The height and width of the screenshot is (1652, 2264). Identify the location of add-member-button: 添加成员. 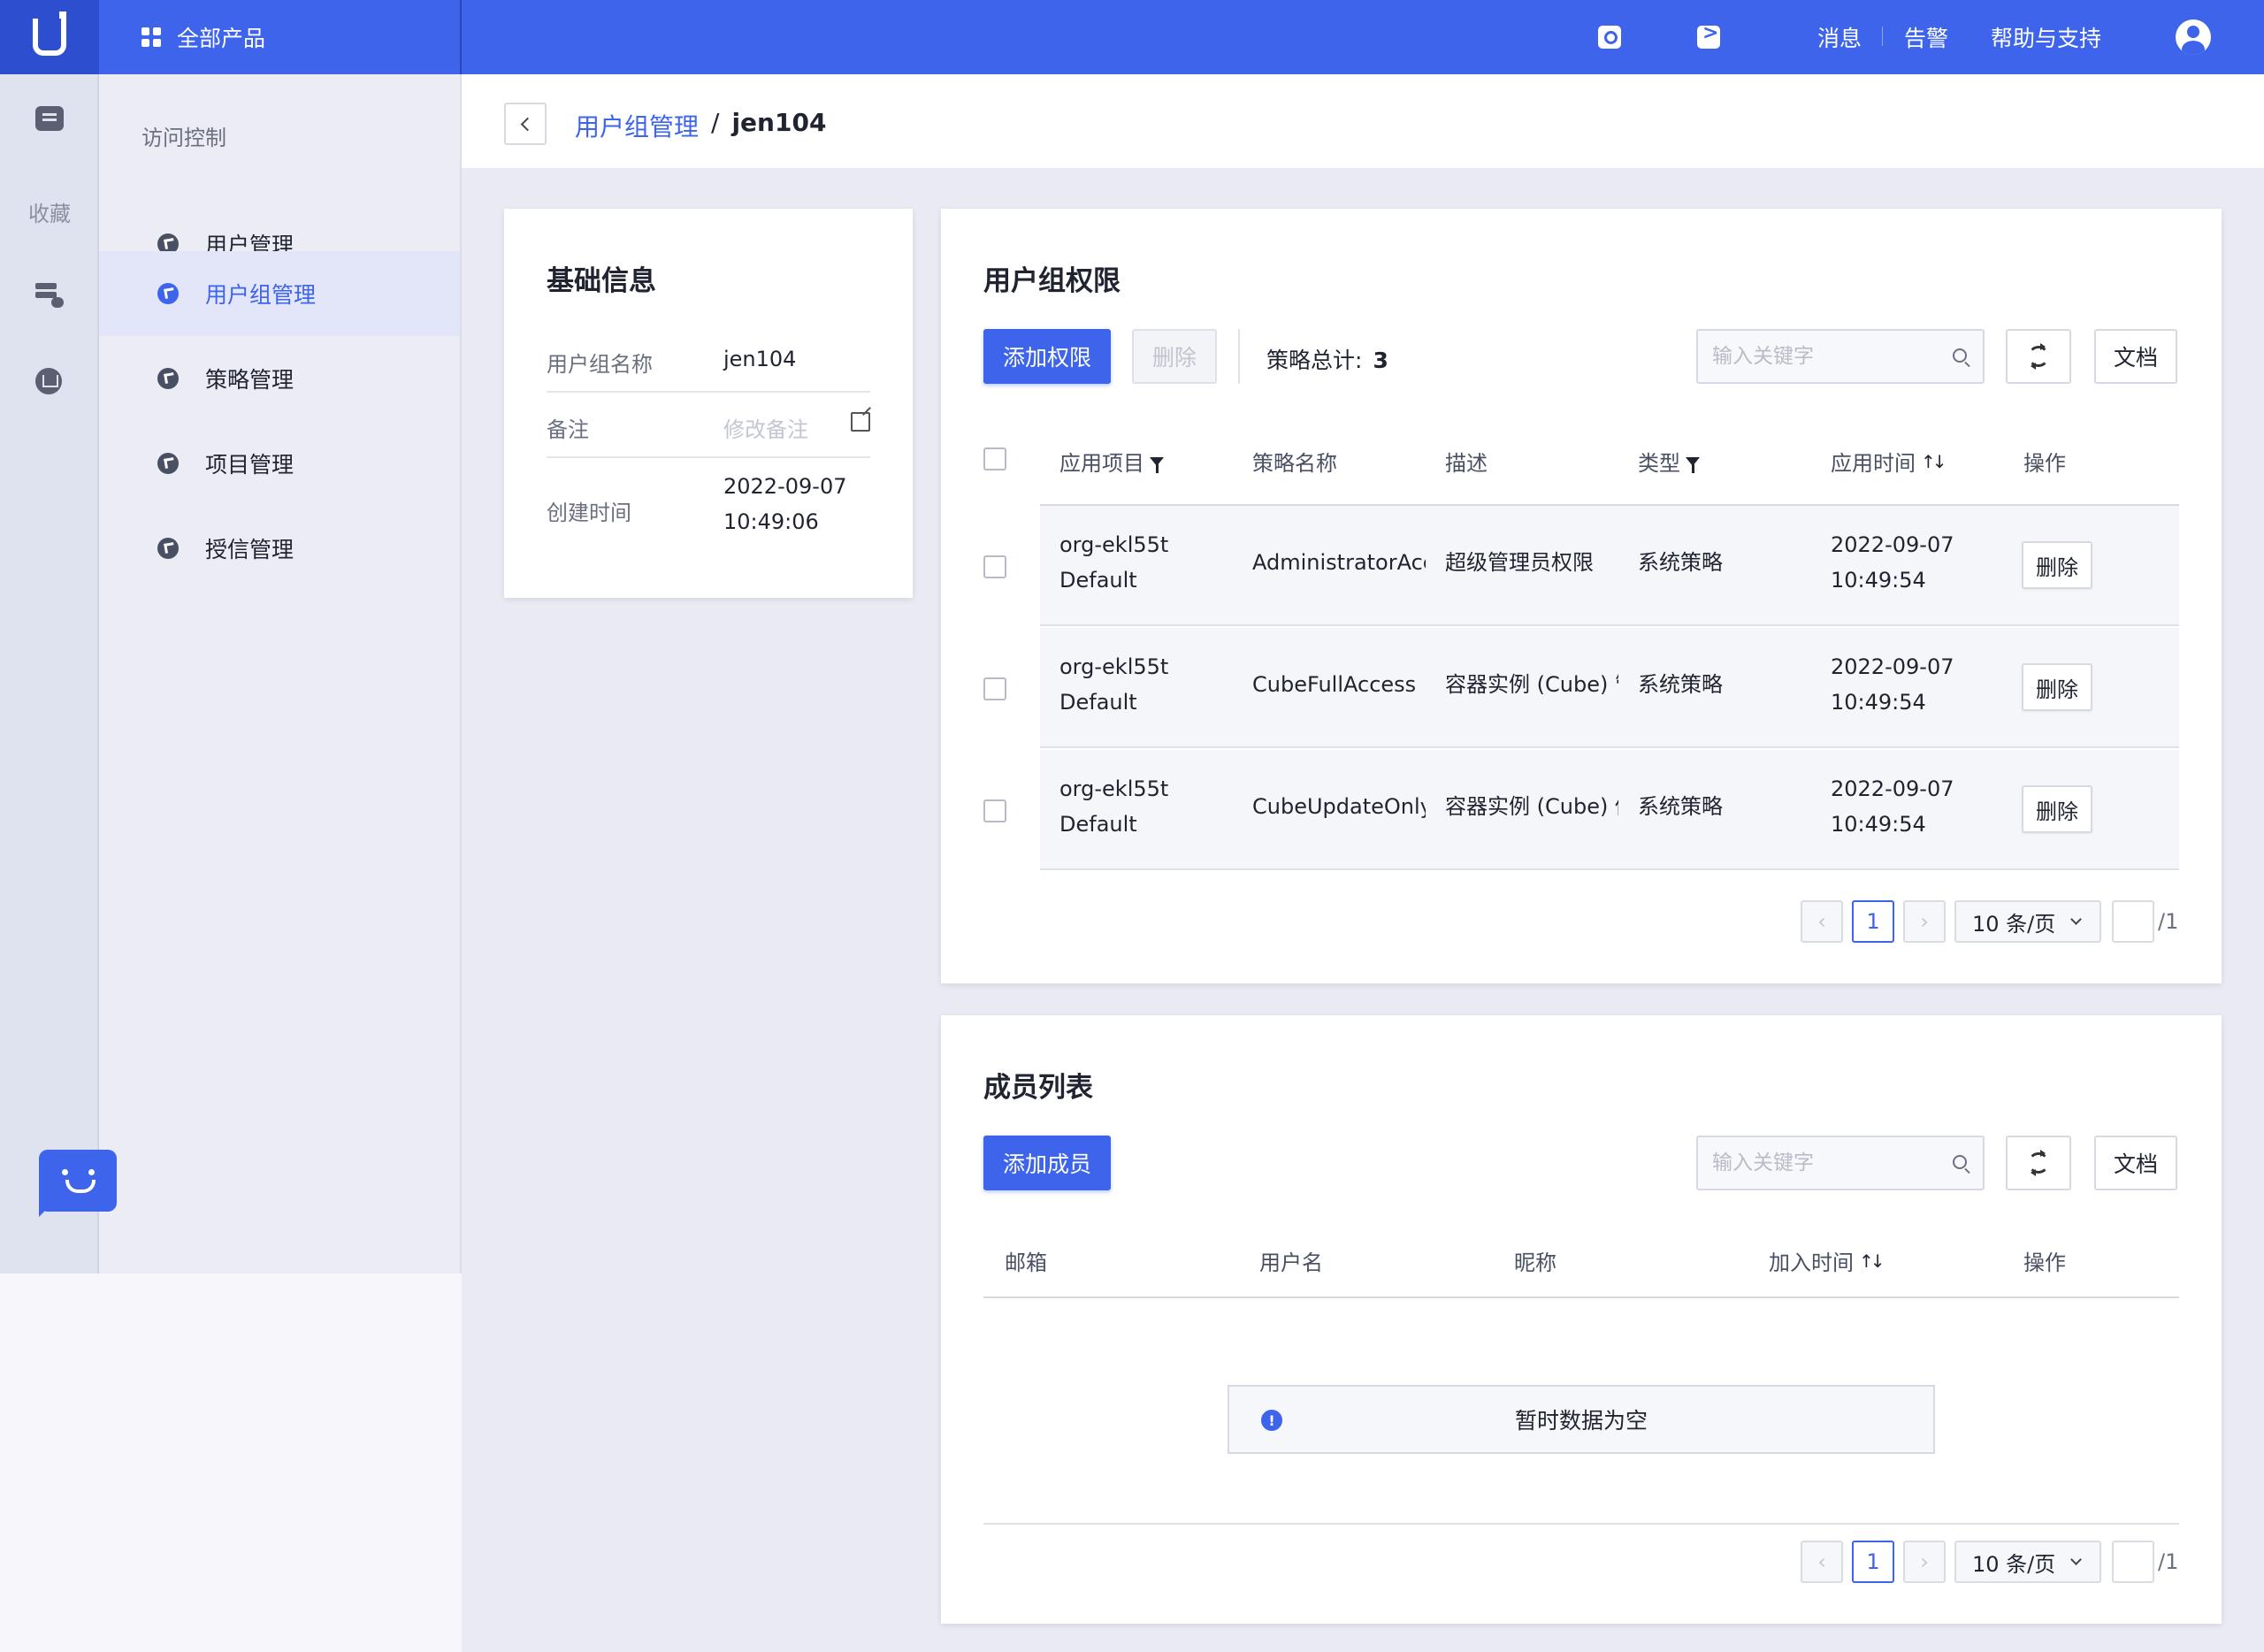
(1047, 1163).